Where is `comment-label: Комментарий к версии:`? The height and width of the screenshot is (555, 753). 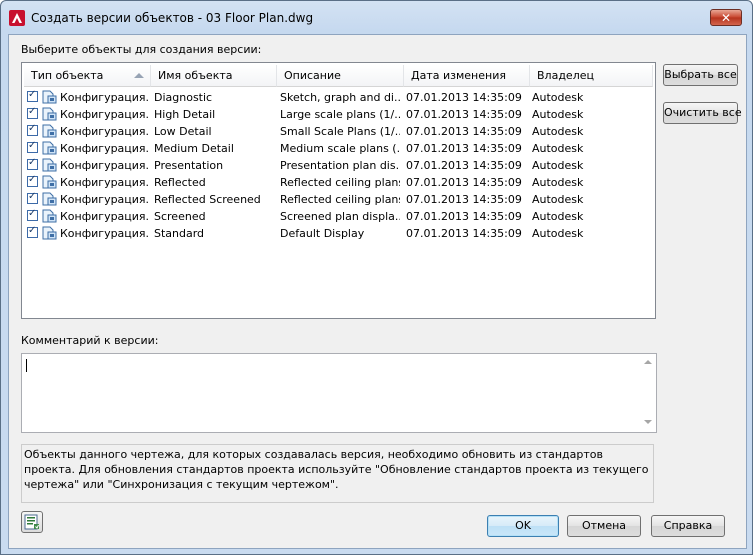
comment-label: Комментарий к версии: is located at coordinates (90, 340).